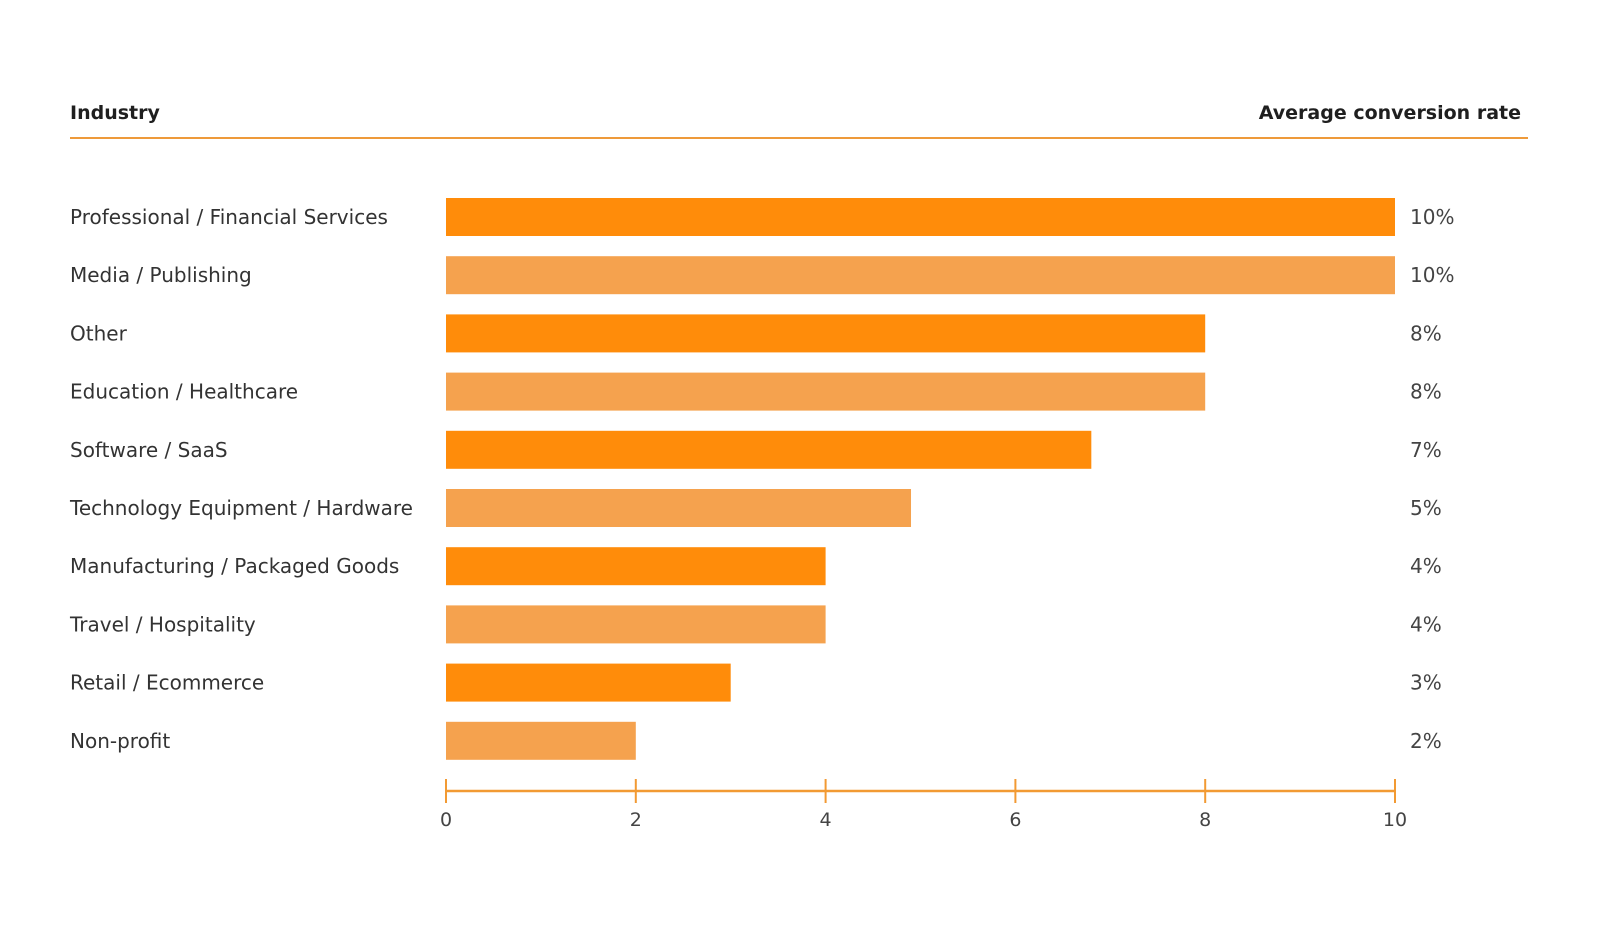  I want to click on category-label: Media / Publishing, so click(161, 275).